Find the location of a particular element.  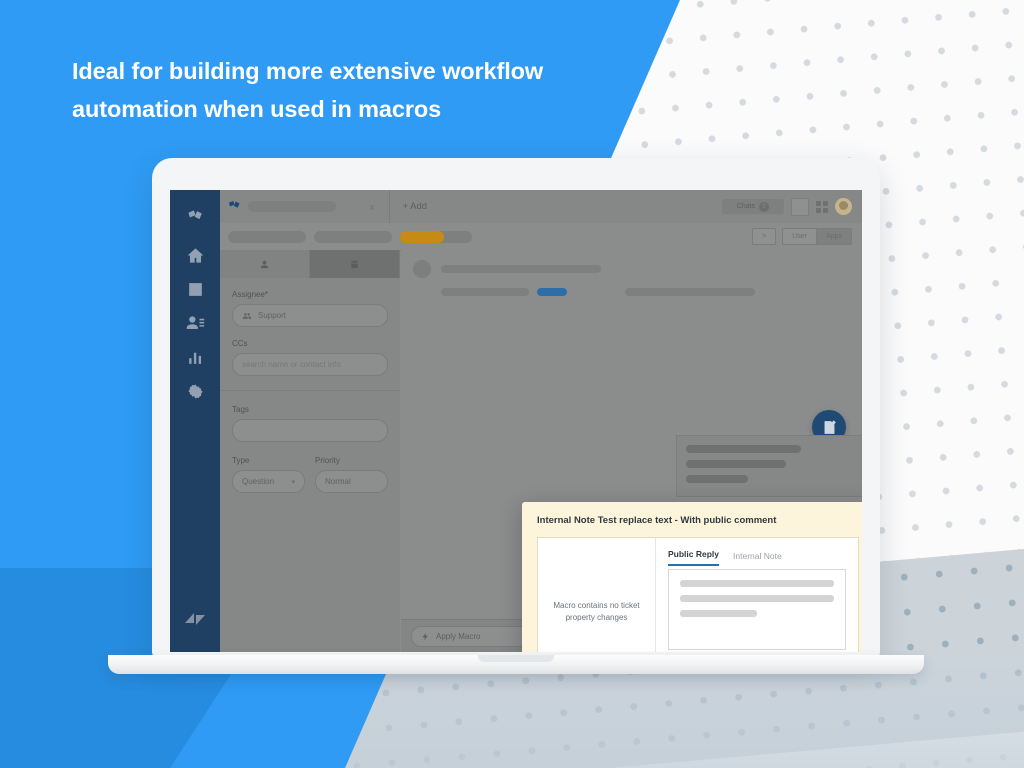

macro-comment-preview: Public Reply Internal Note is located at coordinates (757, 595).